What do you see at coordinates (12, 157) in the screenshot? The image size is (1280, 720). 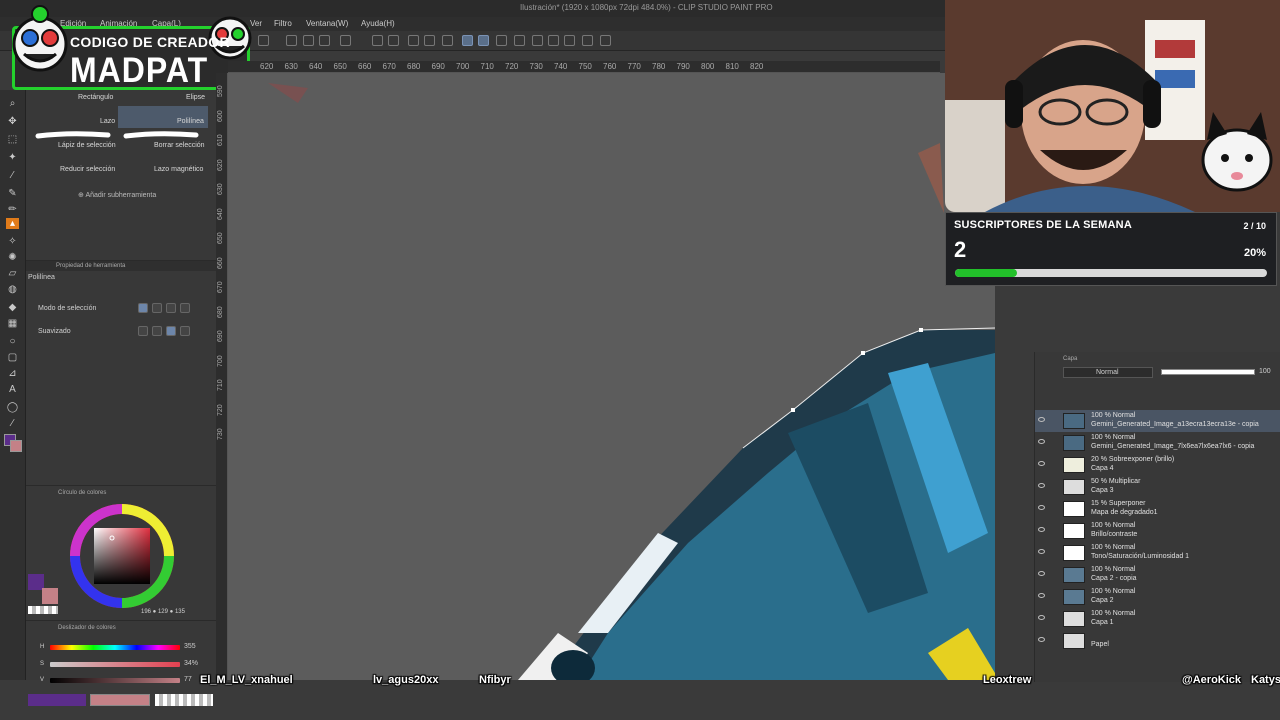 I see `auto-select-tool-icon: ✦` at bounding box center [12, 157].